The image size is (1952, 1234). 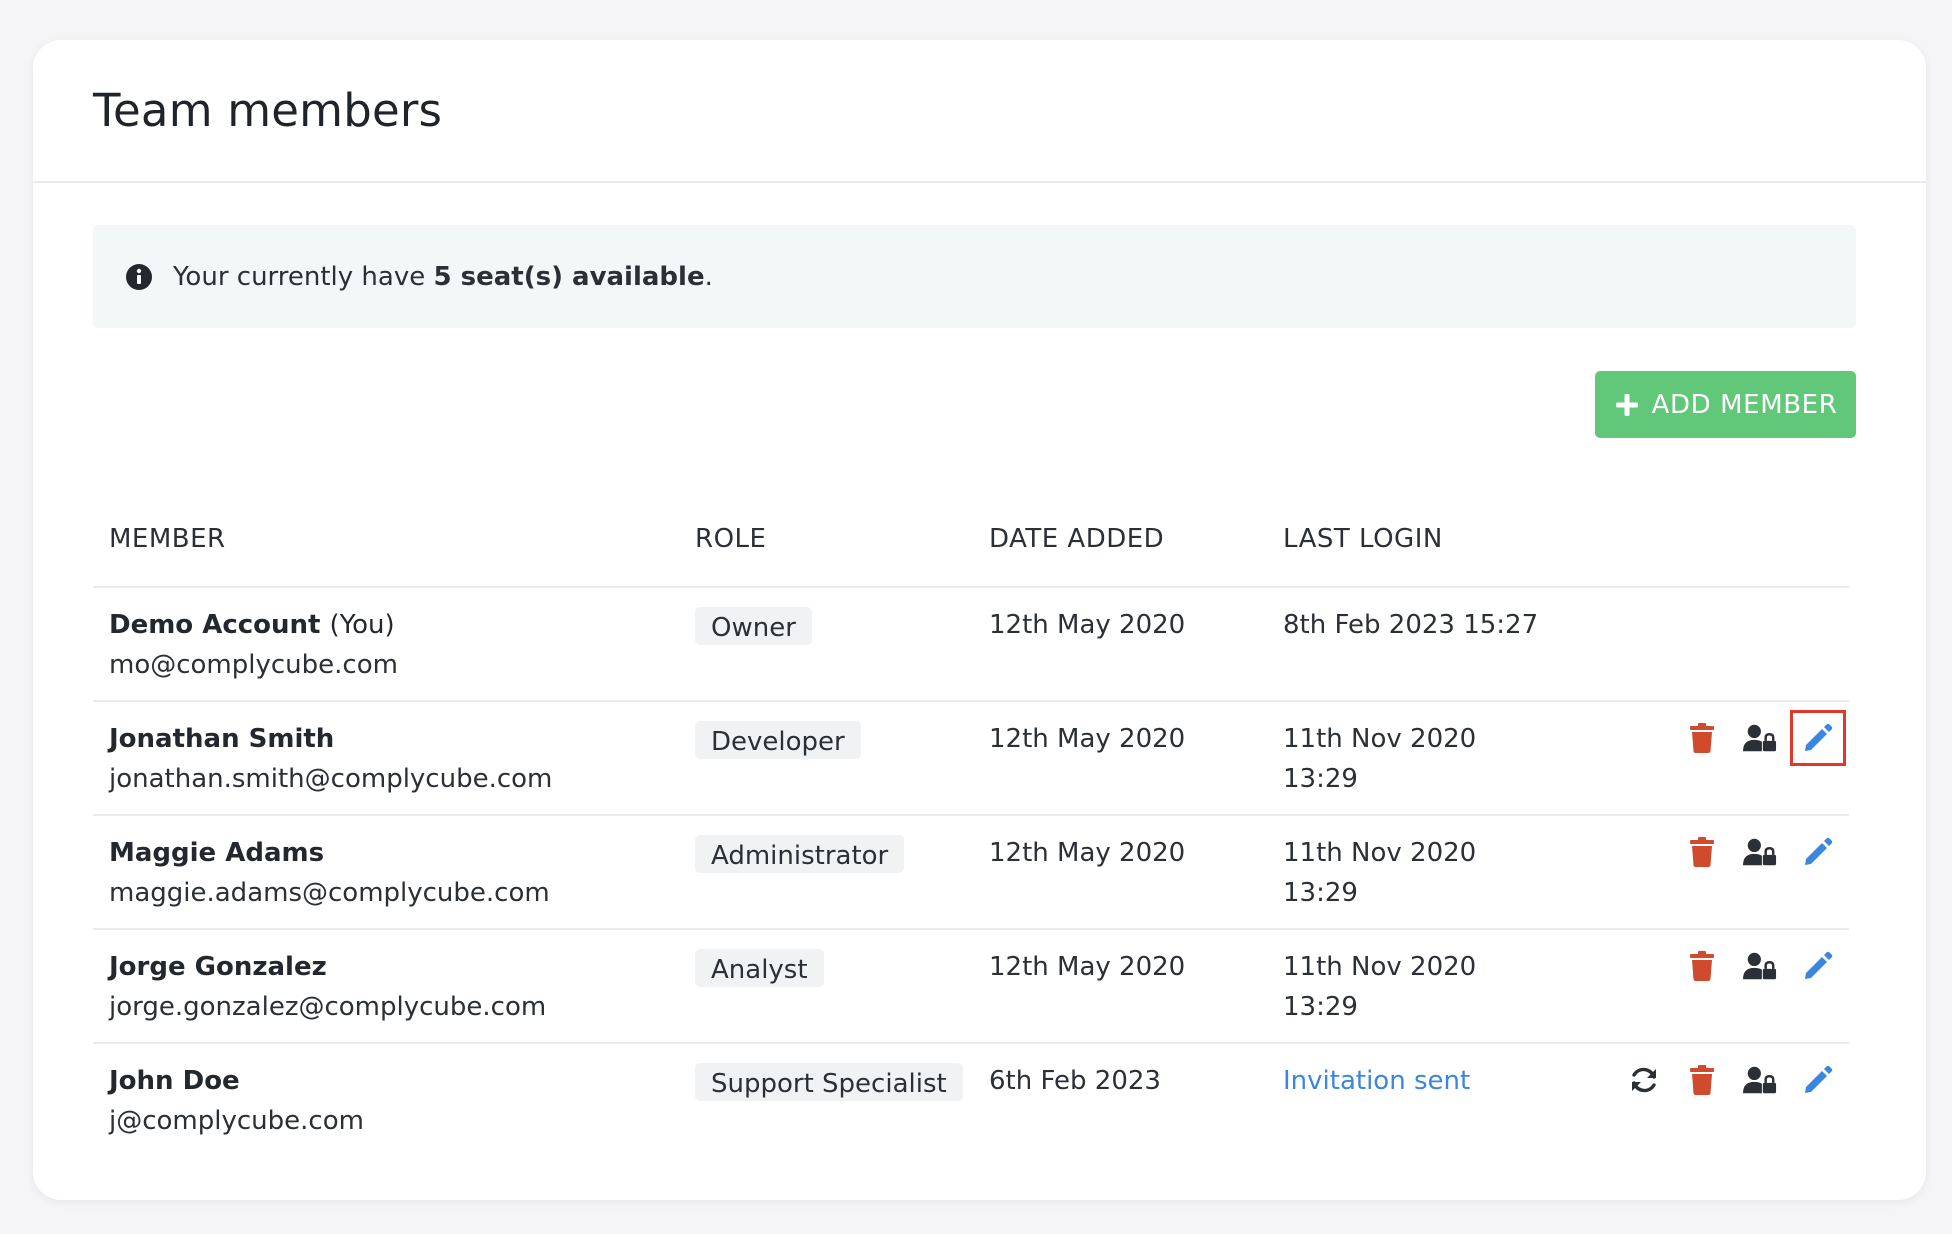 What do you see at coordinates (753, 626) in the screenshot?
I see `role-badge: Owner` at bounding box center [753, 626].